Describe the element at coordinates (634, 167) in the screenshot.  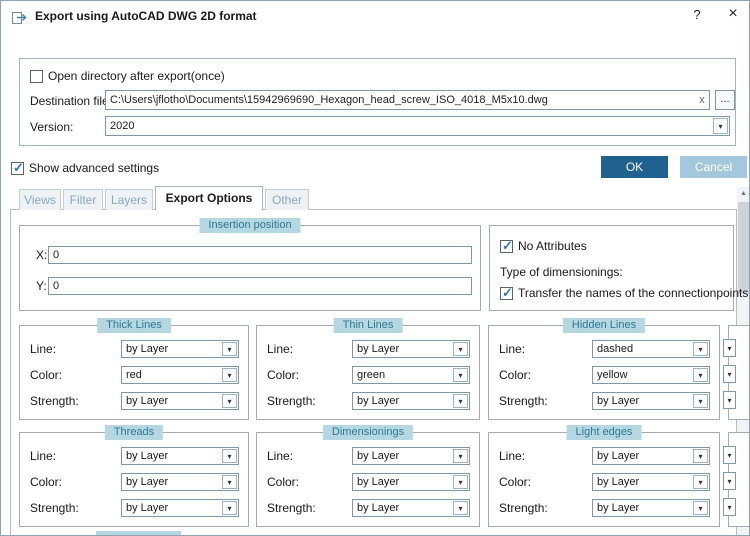
I see `ok-button: OK` at that location.